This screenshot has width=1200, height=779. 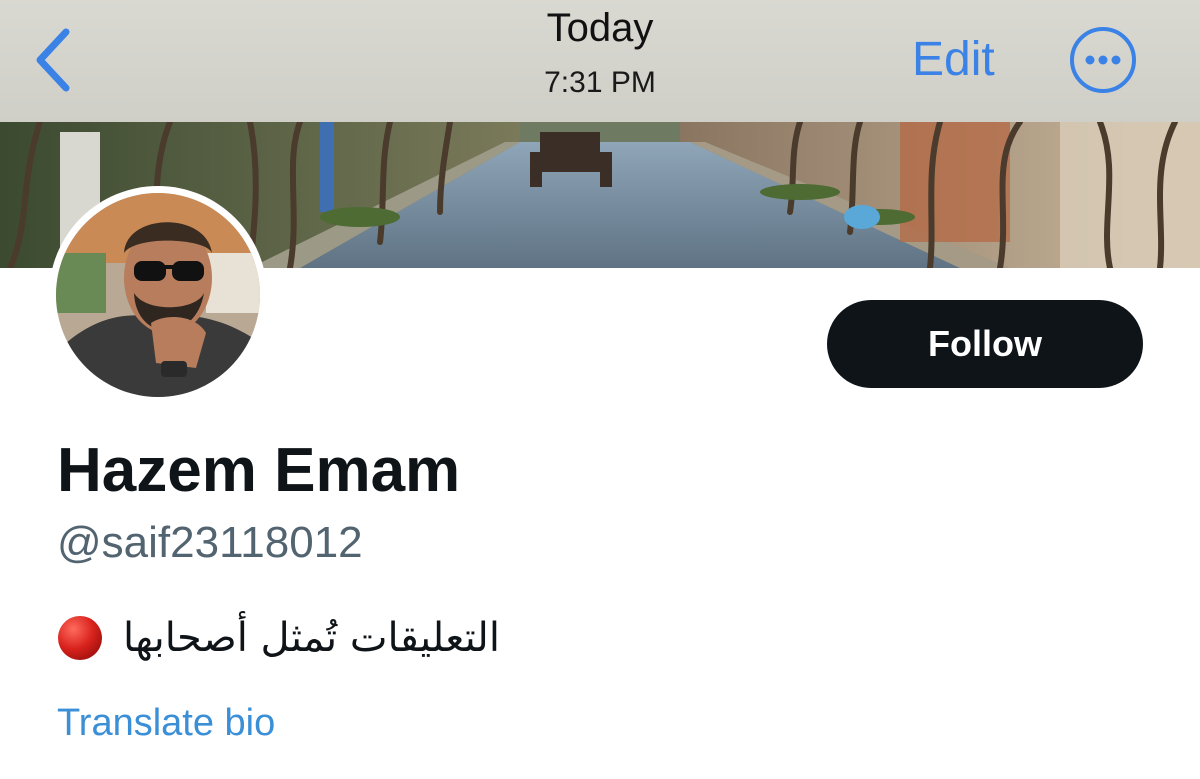 I want to click on more-options-button, so click(x=1103, y=60).